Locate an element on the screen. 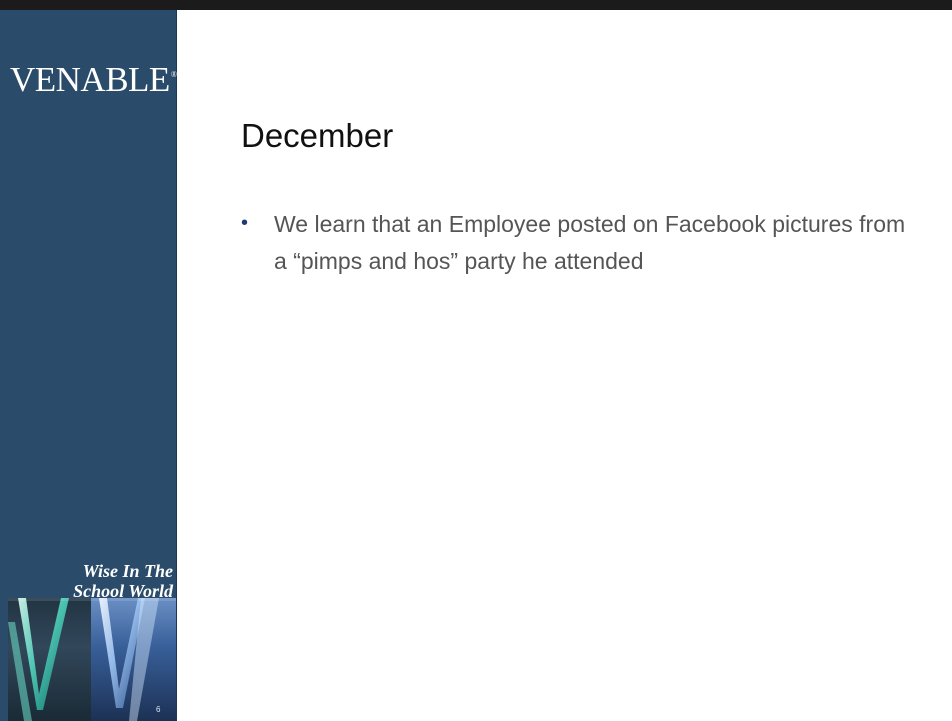  sidebar-tagline: Wise In The School World is located at coordinates (93, 581).